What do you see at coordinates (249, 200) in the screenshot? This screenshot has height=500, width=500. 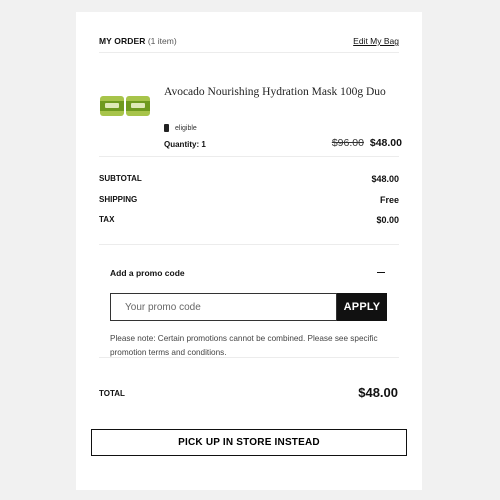 I see `shipping-row: SHIPPING Free` at bounding box center [249, 200].